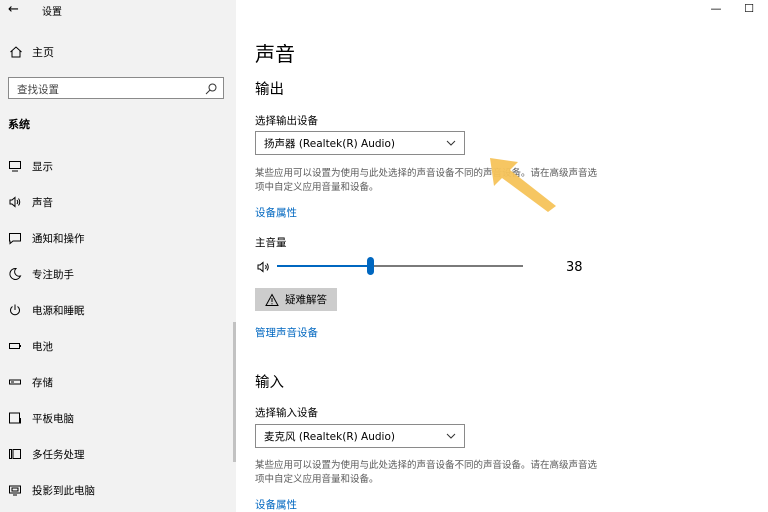  I want to click on monitor-icon, so click(15, 166).